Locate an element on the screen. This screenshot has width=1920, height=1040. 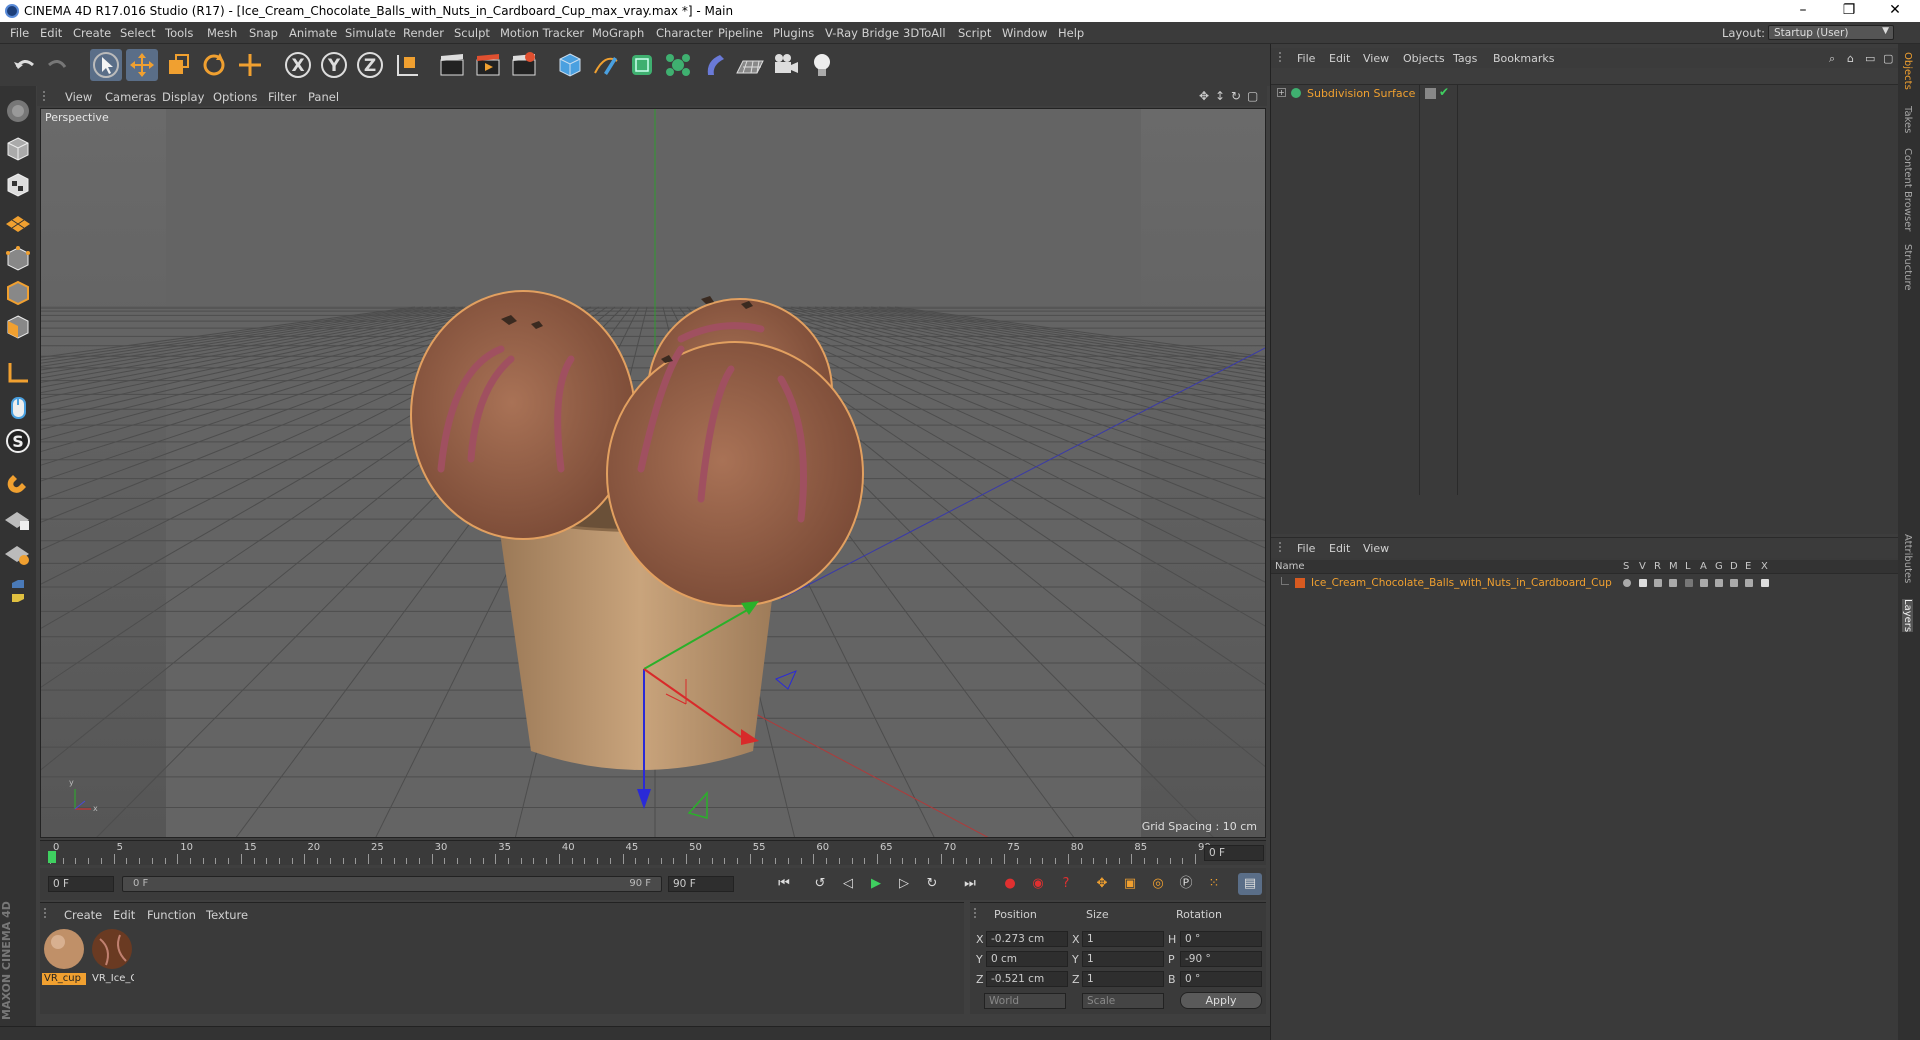
z-axis-lock-button: Z is located at coordinates (370, 65).